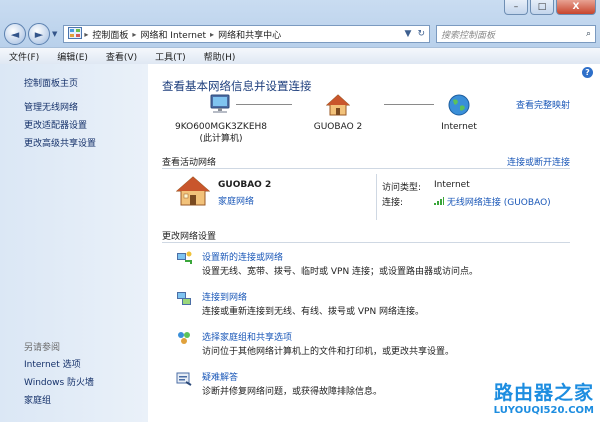 The width and height of the screenshot is (600, 422). What do you see at coordinates (543, 410) in the screenshot?
I see `watermark-url: LUYOUQI520.COM` at bounding box center [543, 410].